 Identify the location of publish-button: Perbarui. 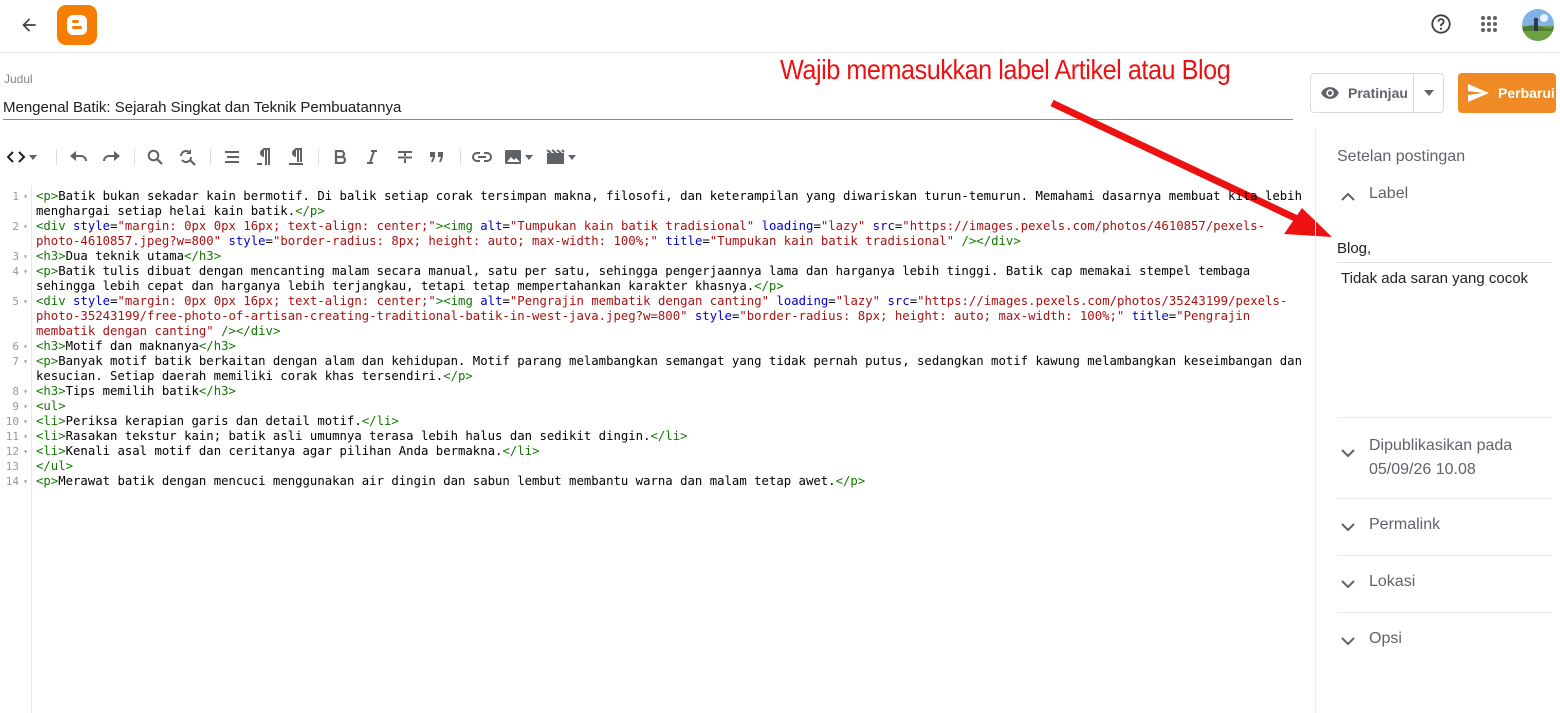
(1507, 93).